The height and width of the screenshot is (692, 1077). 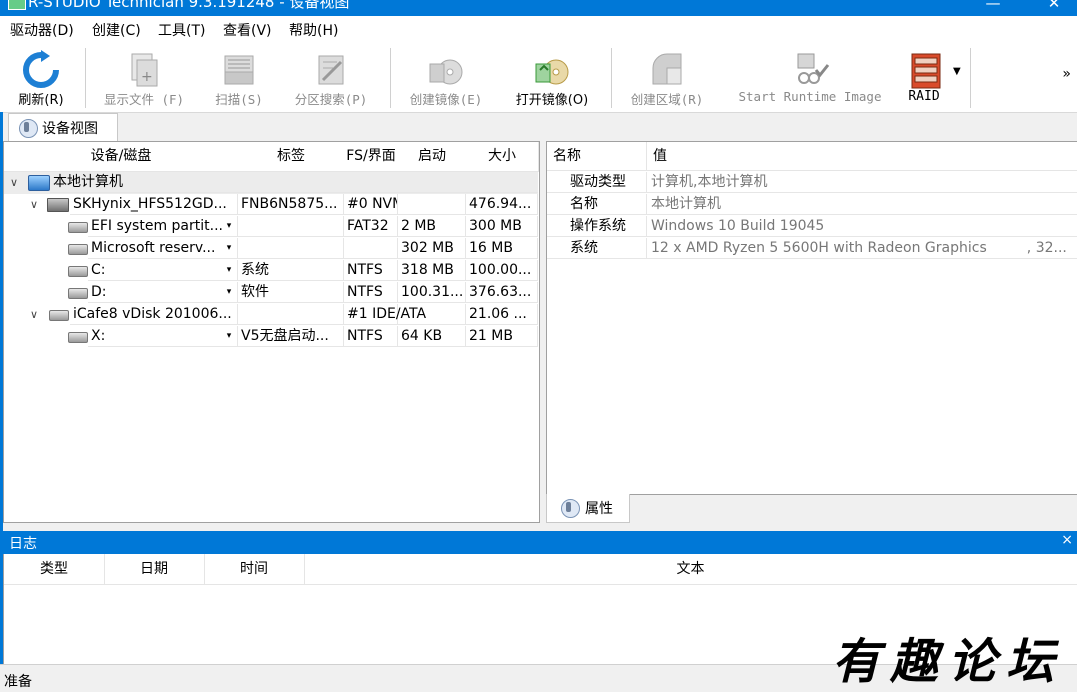 I want to click on column-header-start: 启动, so click(x=432, y=157).